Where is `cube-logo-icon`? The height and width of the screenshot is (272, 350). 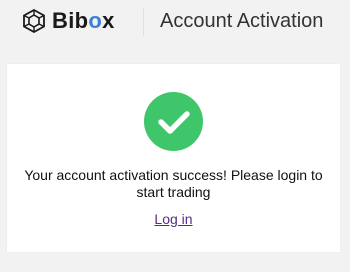 cube-logo-icon is located at coordinates (34, 21).